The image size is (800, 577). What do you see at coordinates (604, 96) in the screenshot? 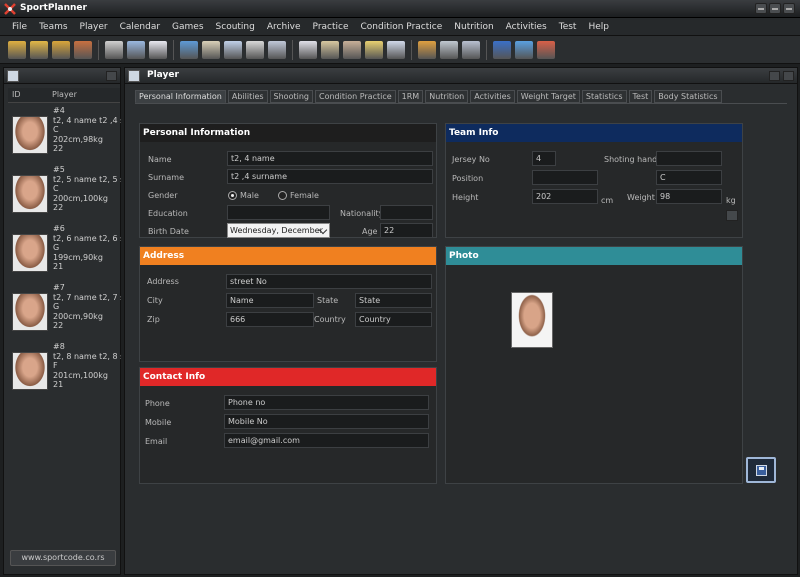
I see `tab-statistics: Statistics` at bounding box center [604, 96].